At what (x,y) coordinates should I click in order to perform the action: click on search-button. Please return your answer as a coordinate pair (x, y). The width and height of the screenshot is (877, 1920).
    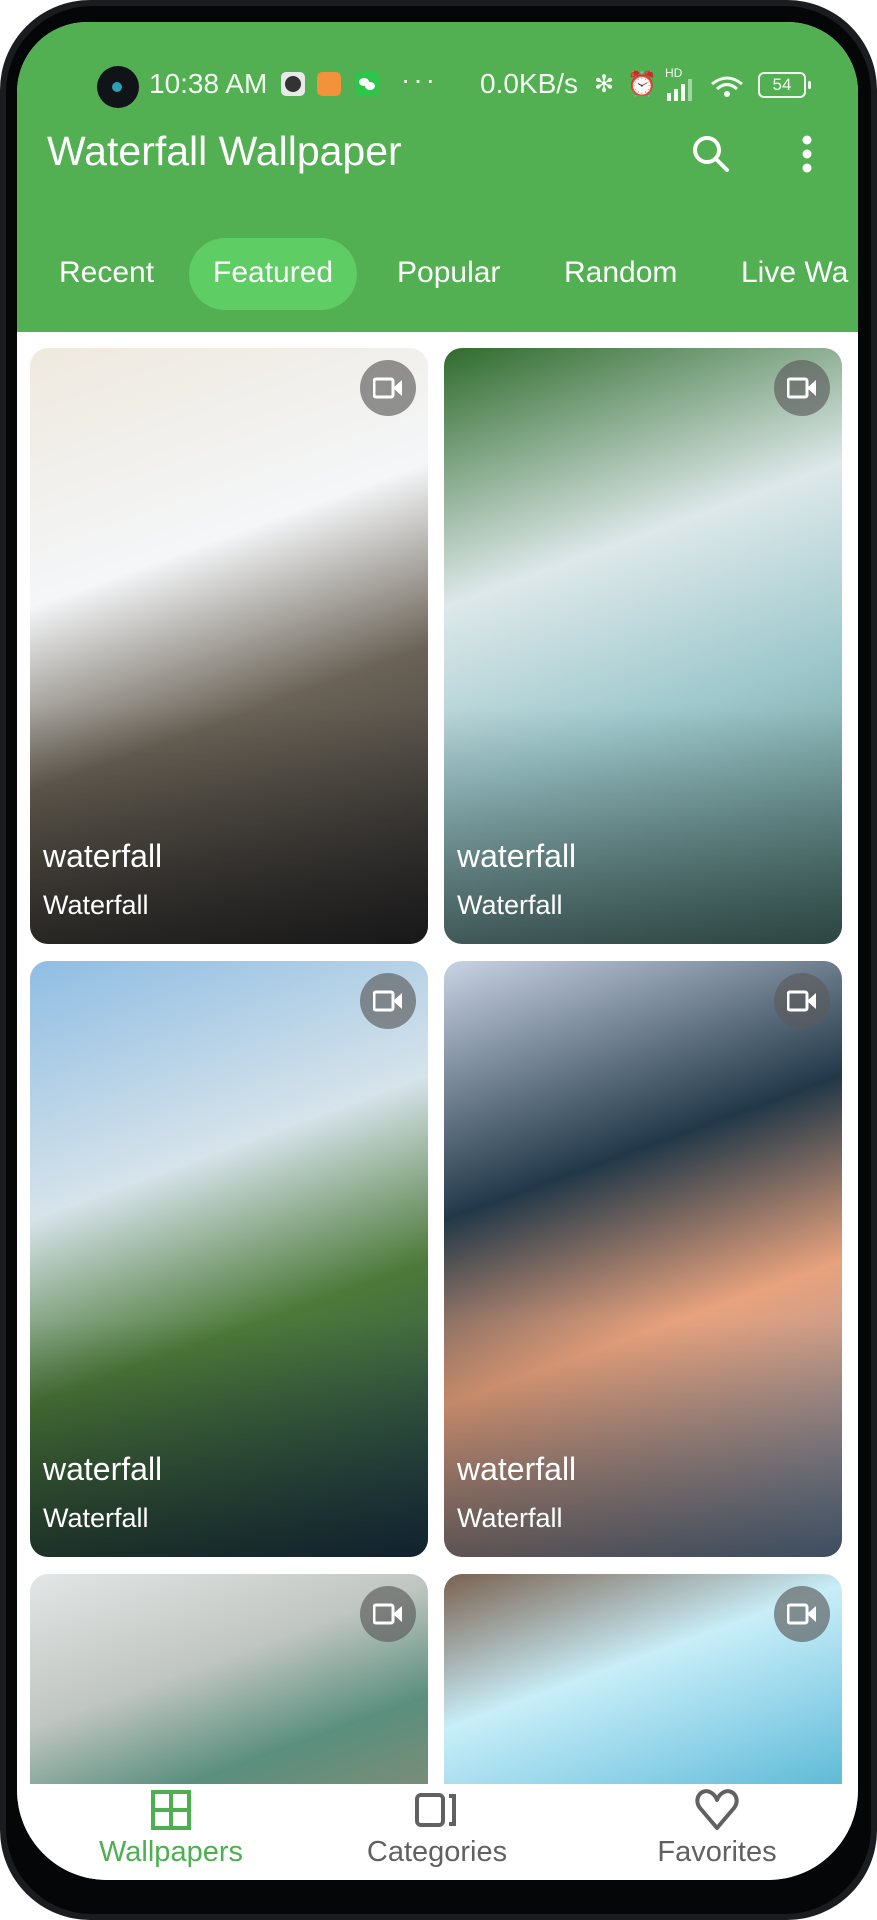
    Looking at the image, I should click on (711, 154).